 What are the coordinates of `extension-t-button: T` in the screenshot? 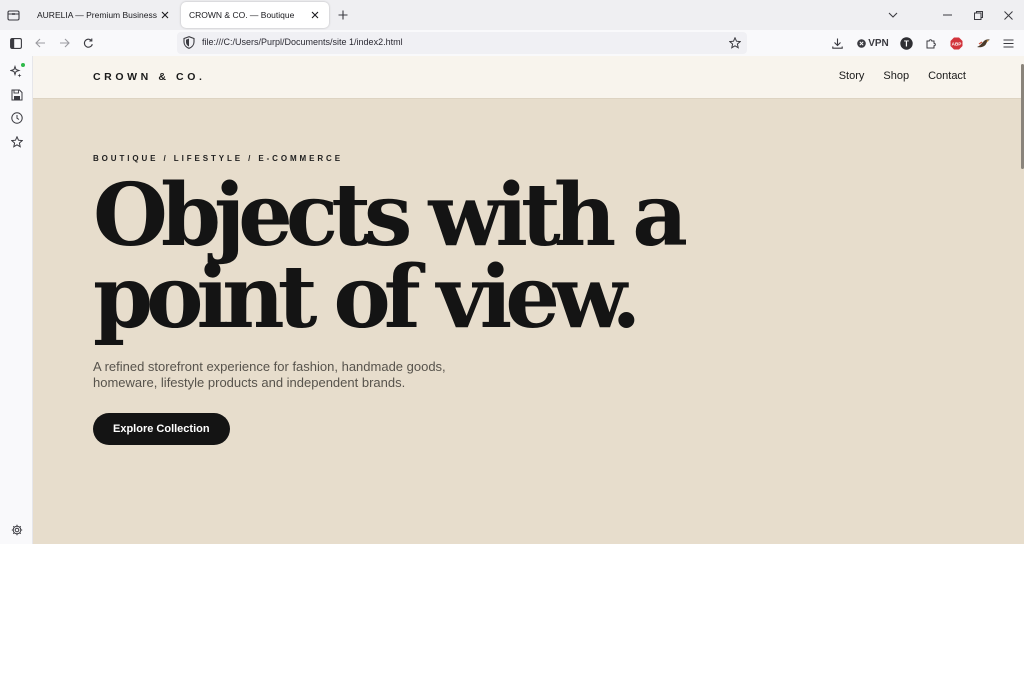 It's located at (906, 43).